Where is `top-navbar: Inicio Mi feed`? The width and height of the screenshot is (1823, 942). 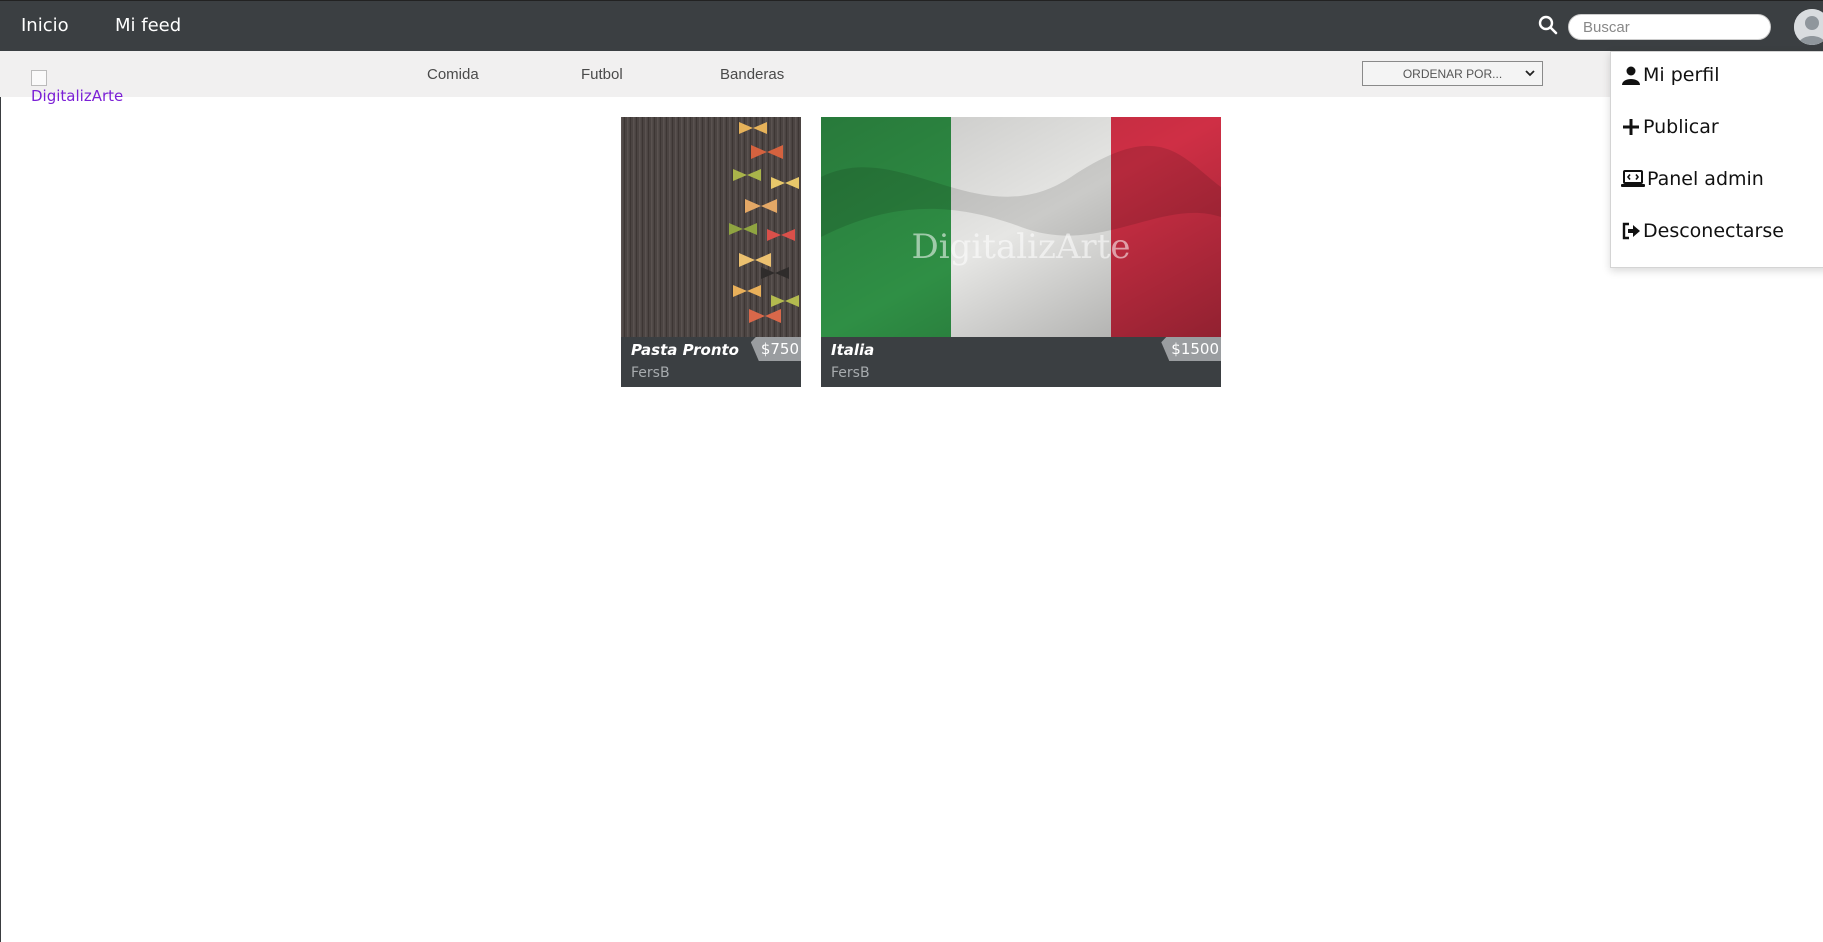 top-navbar: Inicio Mi feed is located at coordinates (911, 26).